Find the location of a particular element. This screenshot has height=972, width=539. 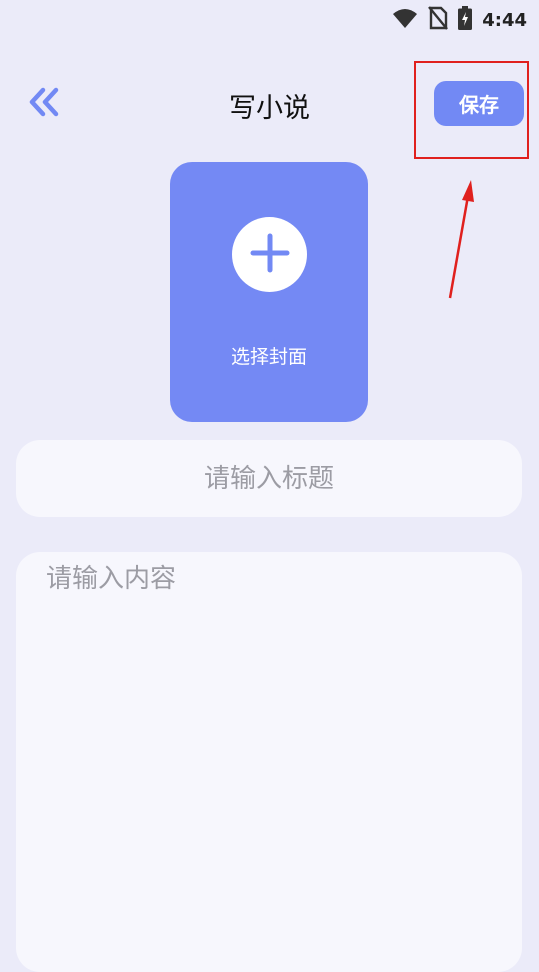

cover-label: 选择封面 is located at coordinates (268, 357).